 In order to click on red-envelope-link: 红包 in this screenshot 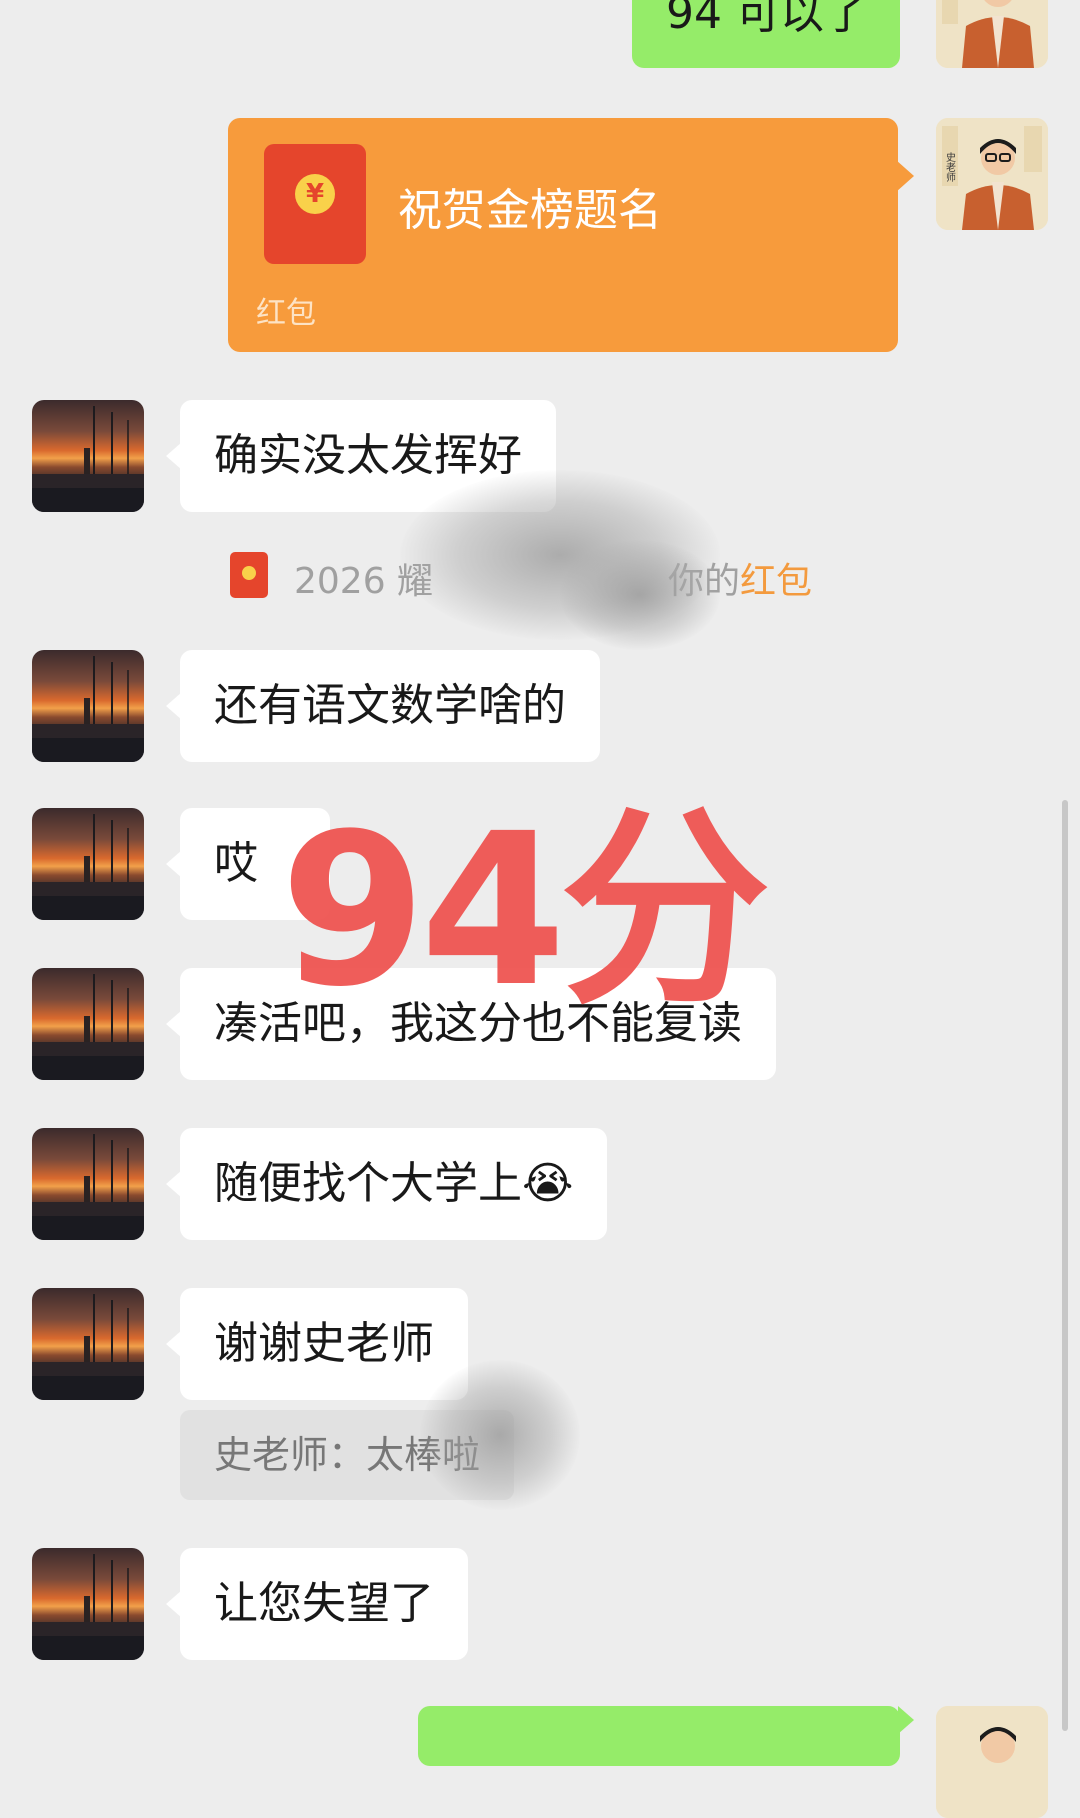, I will do `click(776, 581)`.